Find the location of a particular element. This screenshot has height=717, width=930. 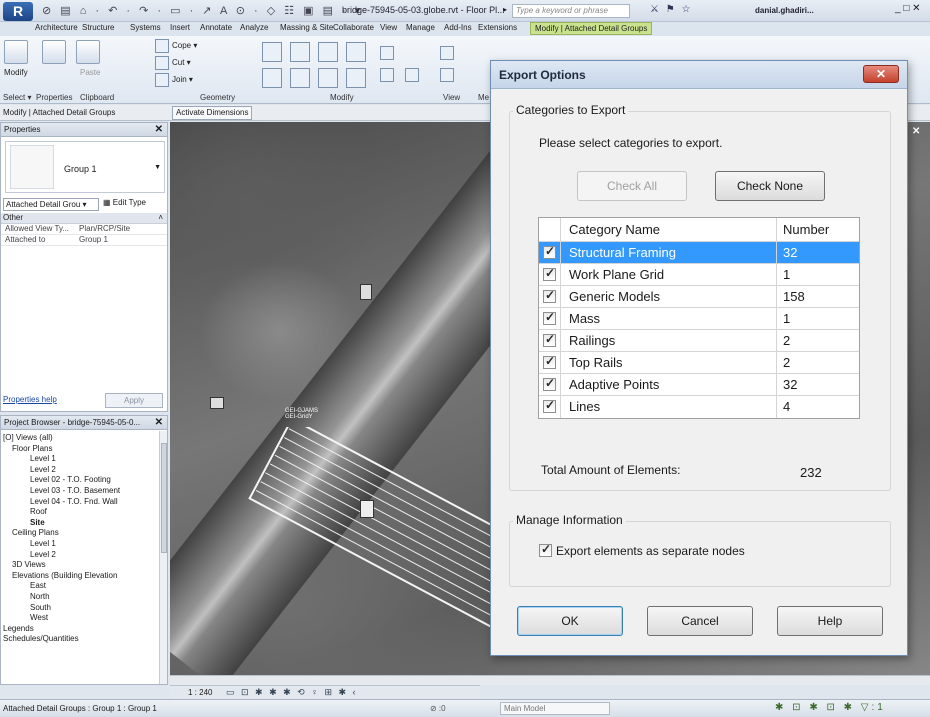

browser-tree-item: Floor Plans is located at coordinates (61, 449).